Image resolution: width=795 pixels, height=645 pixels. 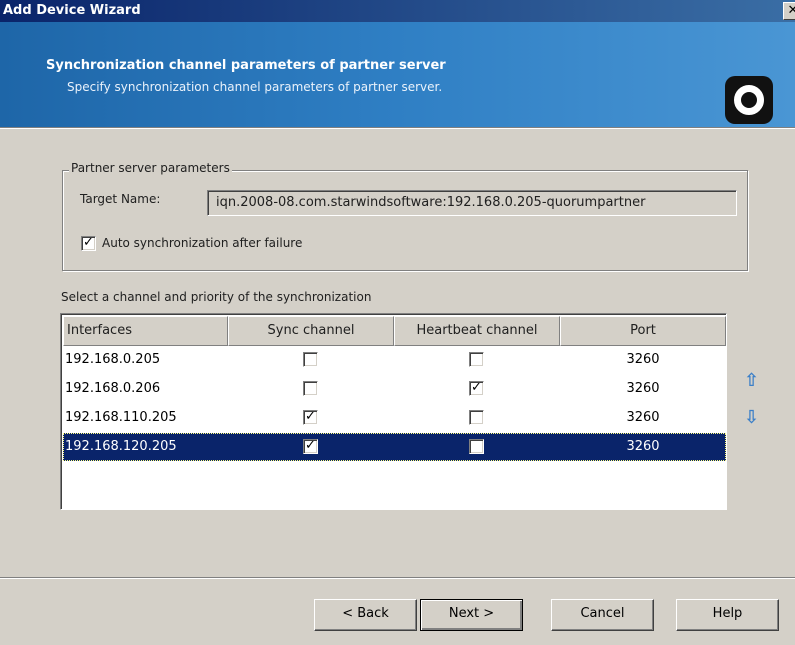 What do you see at coordinates (397, 578) in the screenshot?
I see `footer-divider` at bounding box center [397, 578].